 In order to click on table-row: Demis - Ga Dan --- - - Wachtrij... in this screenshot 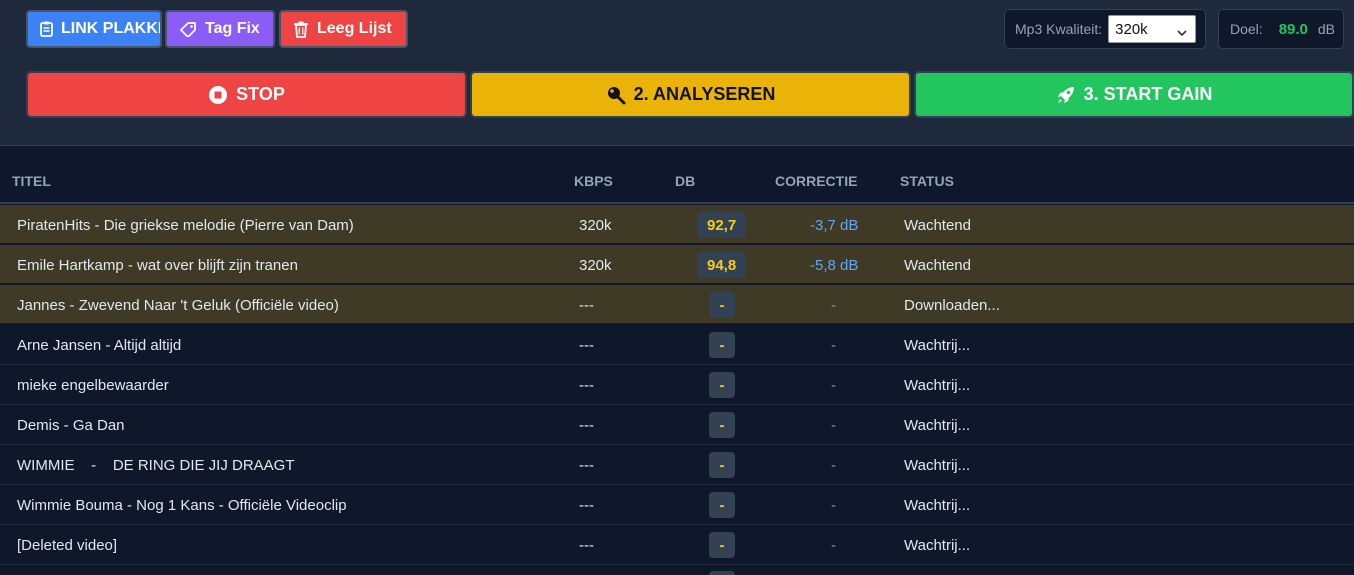, I will do `click(677, 425)`.